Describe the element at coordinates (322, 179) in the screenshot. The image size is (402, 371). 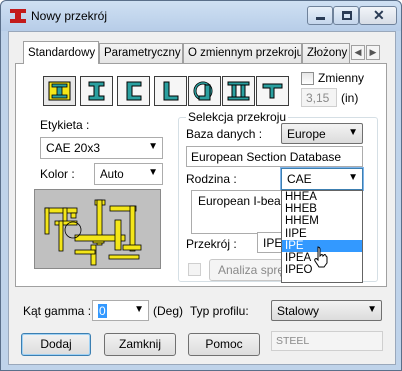
I see `family-combo: CAE ▼` at that location.